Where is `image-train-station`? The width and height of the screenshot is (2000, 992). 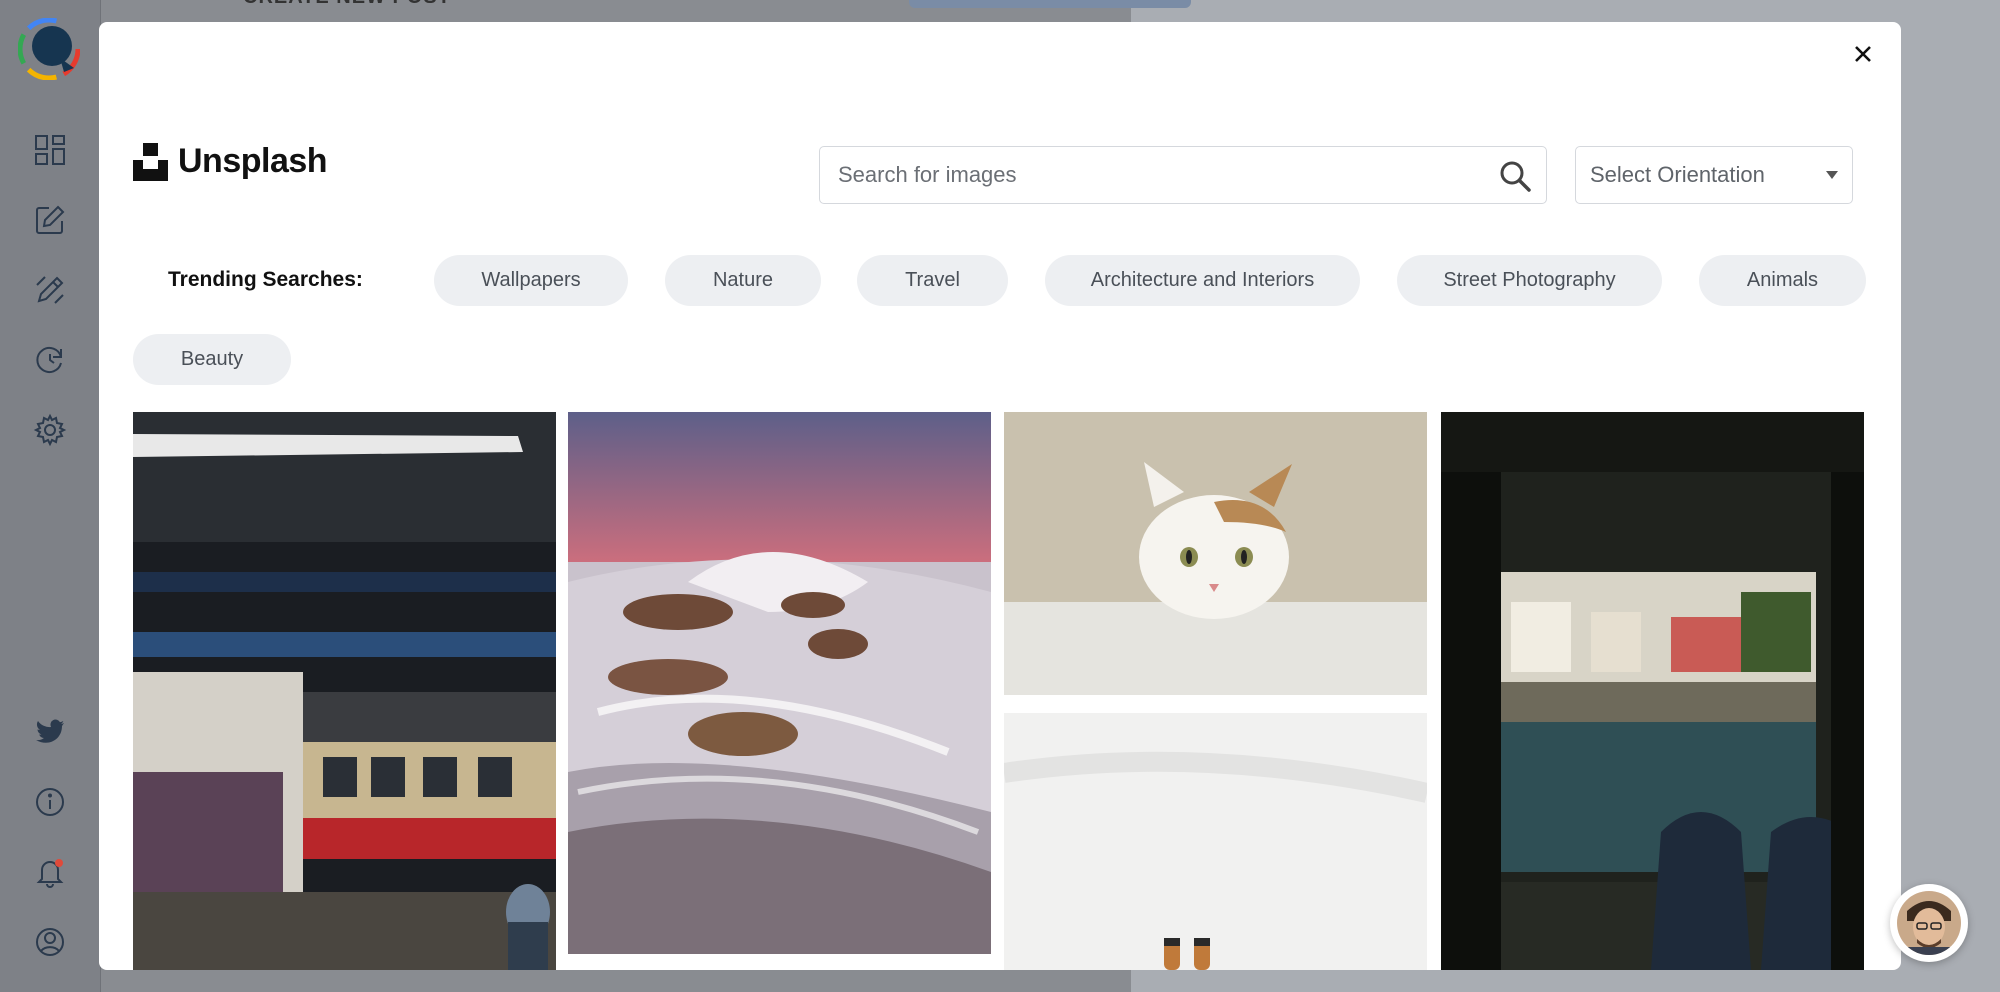
image-train-station is located at coordinates (344, 691).